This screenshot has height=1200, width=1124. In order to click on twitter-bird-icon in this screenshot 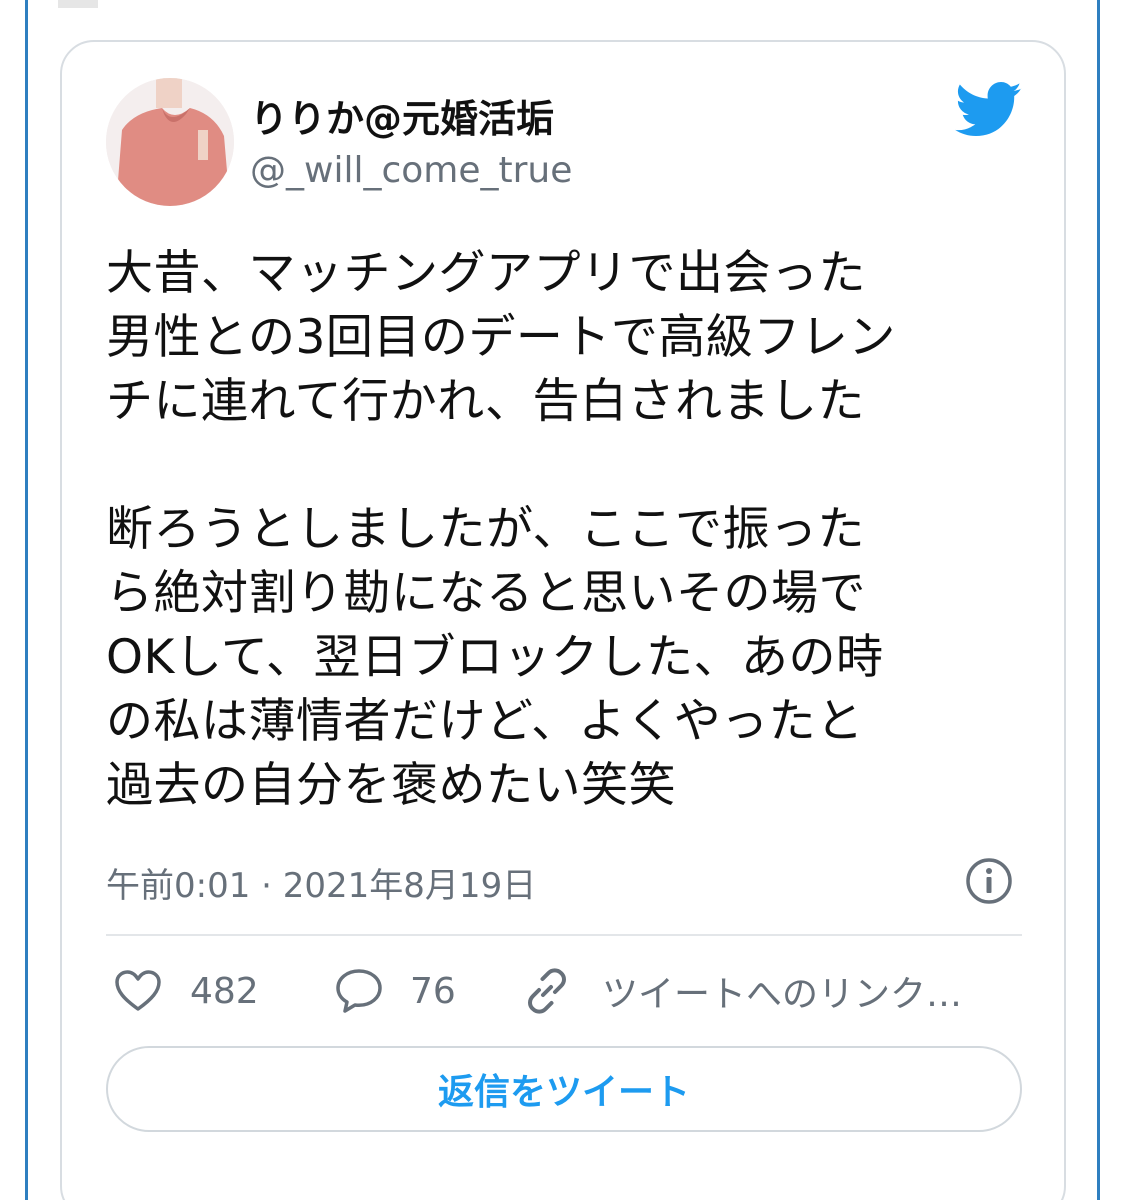, I will do `click(989, 110)`.